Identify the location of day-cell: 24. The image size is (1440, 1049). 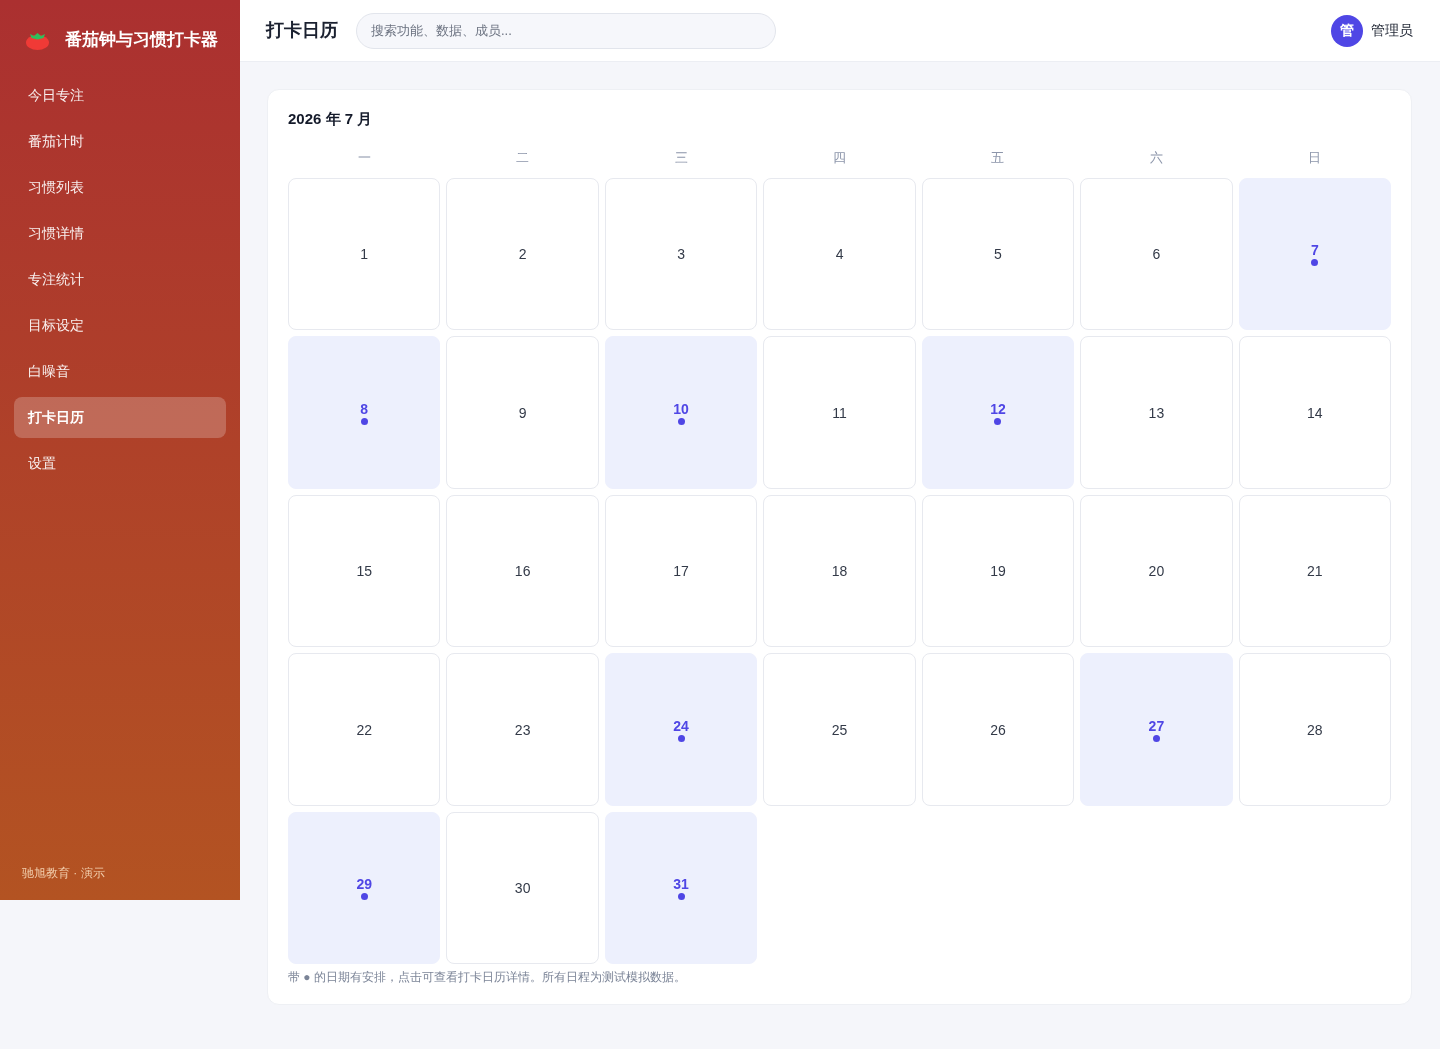
(681, 729).